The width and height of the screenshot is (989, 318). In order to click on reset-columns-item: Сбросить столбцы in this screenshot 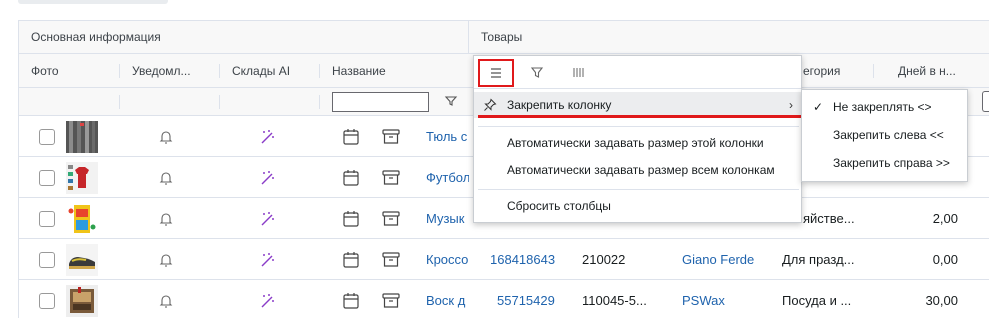, I will do `click(637, 206)`.